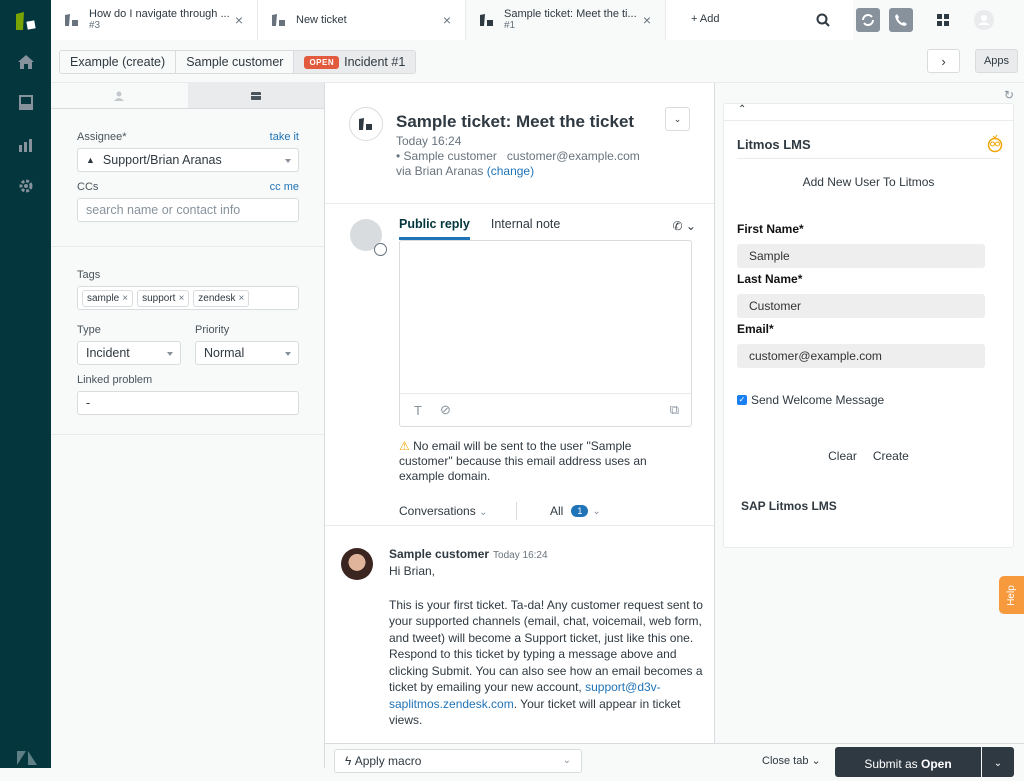  What do you see at coordinates (163, 298) in the screenshot?
I see `tag-chip: support ×` at bounding box center [163, 298].